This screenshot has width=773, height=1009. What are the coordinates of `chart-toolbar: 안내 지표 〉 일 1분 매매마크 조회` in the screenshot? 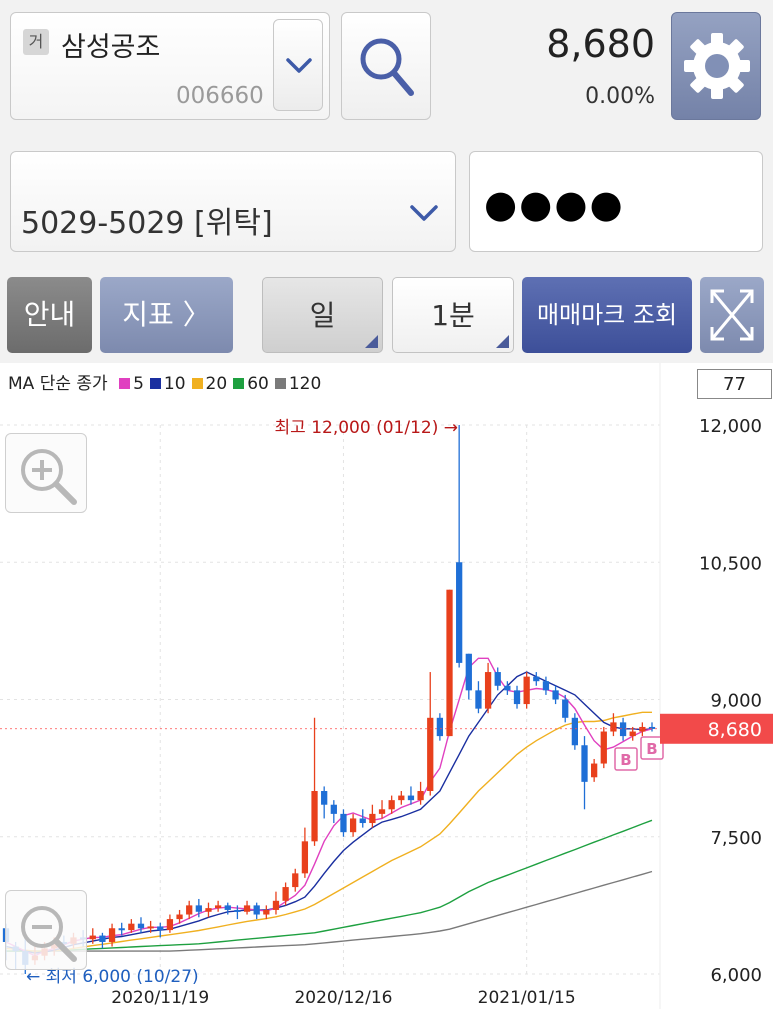 It's located at (386, 314).